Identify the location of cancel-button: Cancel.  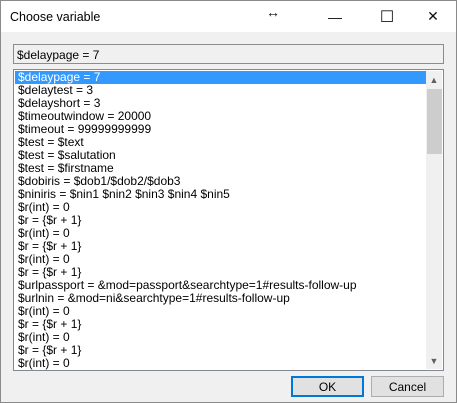
(407, 386).